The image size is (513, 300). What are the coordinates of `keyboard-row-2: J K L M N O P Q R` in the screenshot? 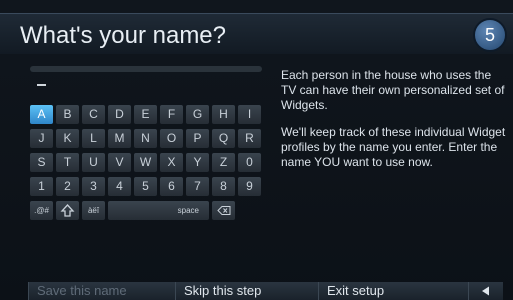 It's located at (147, 138).